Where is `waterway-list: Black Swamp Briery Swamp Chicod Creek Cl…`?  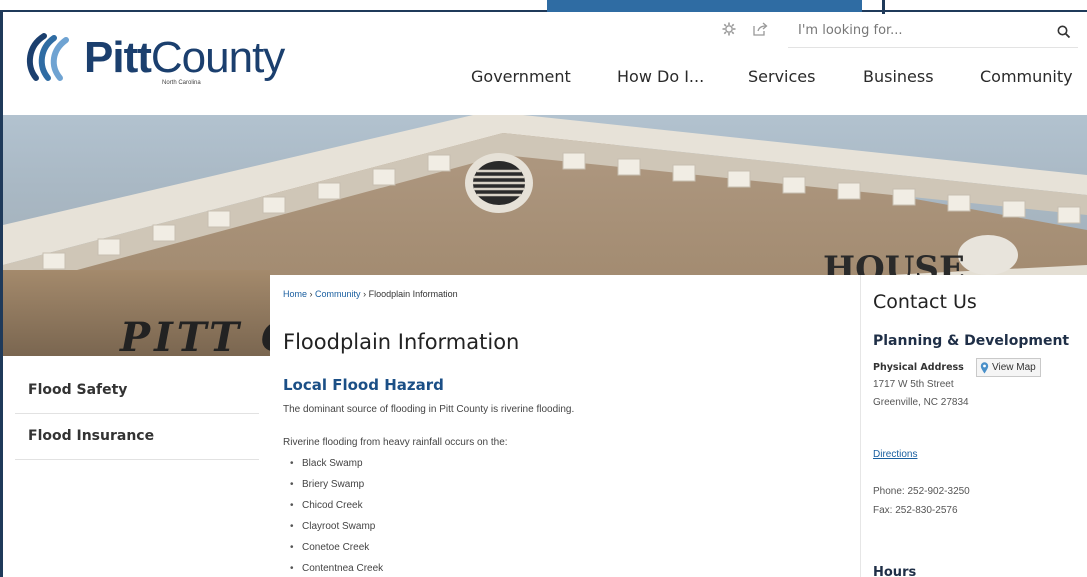
waterway-list: Black Swamp Briery Swamp Chicod Creek Cl… is located at coordinates (336, 517).